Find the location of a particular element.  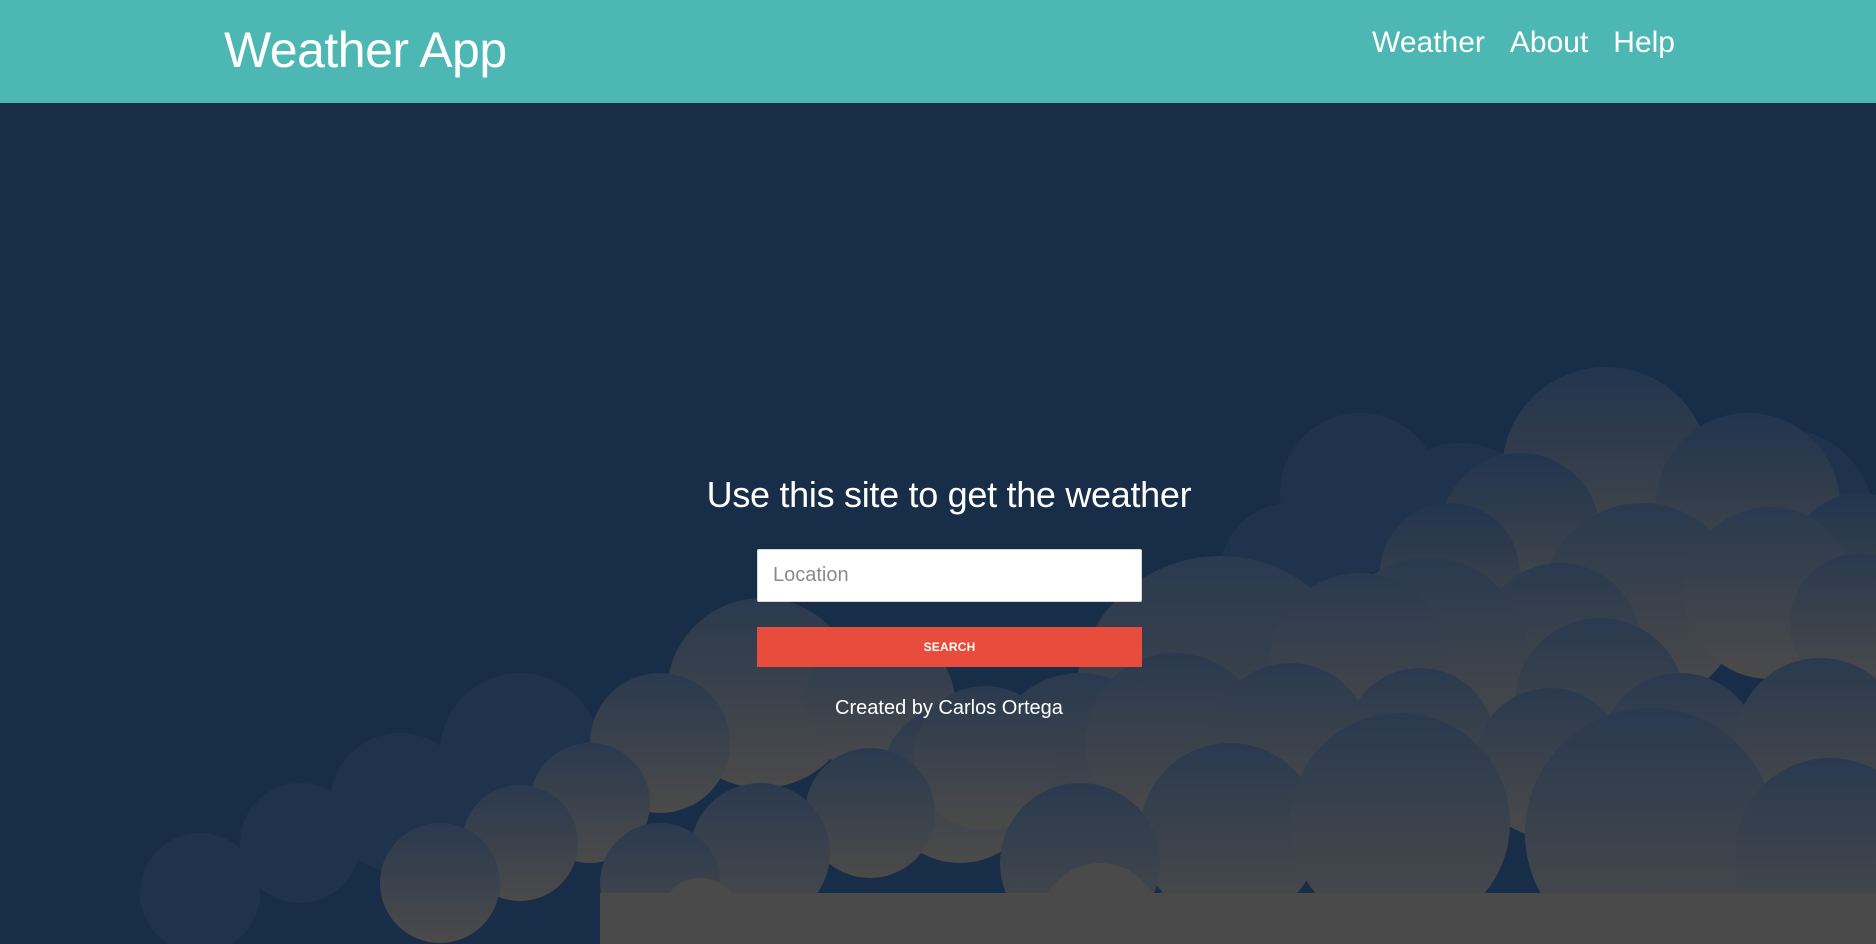

nav-link-help: Help is located at coordinates (1644, 43).